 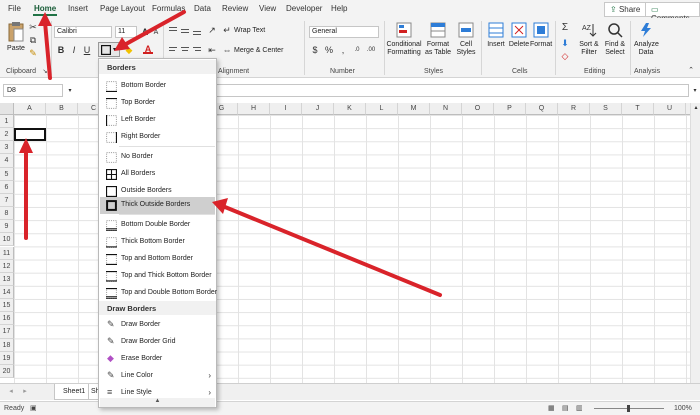 I want to click on row-header-8: 8, so click(x=7, y=214).